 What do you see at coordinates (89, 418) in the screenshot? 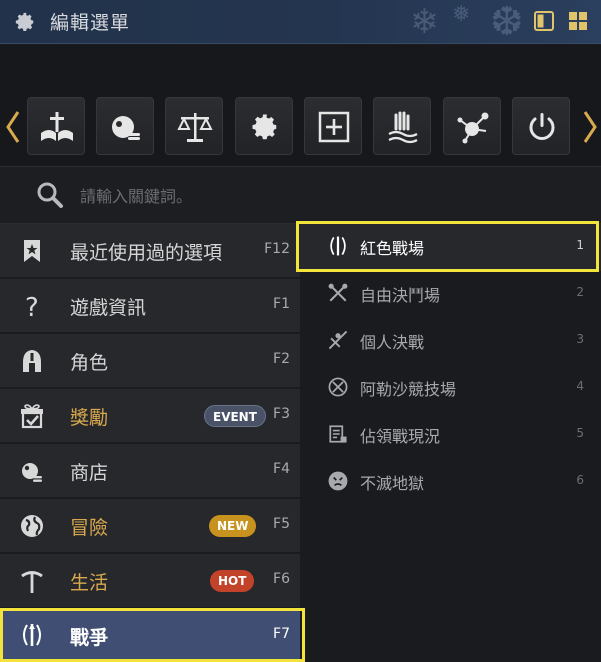
I see `menu-item-label: 獎勵` at bounding box center [89, 418].